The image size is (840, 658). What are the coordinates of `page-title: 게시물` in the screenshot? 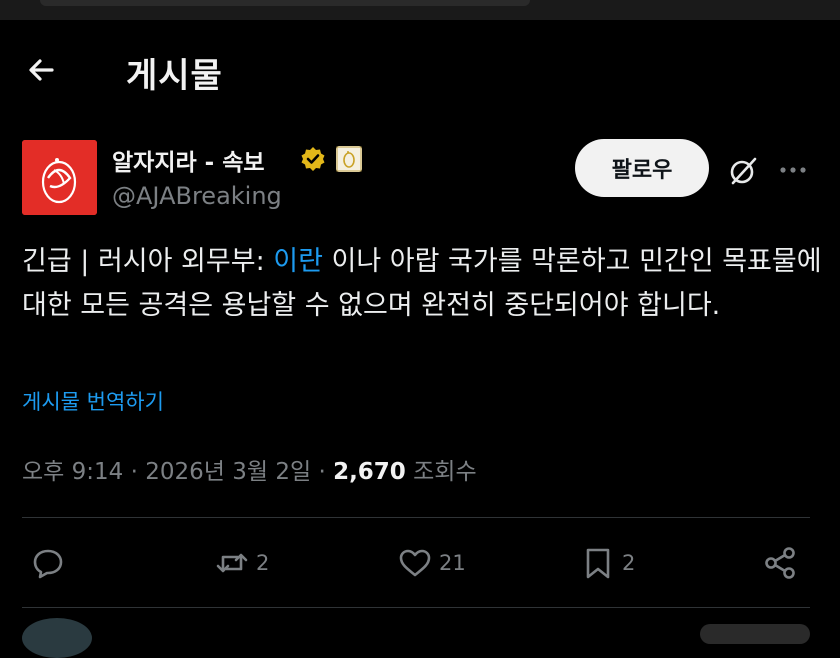 It's located at (174, 76).